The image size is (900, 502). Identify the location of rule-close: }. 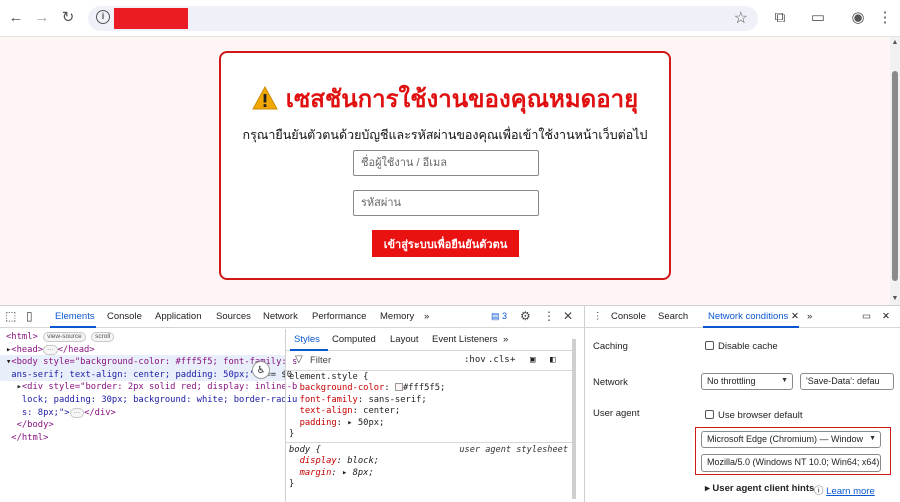
(292, 434).